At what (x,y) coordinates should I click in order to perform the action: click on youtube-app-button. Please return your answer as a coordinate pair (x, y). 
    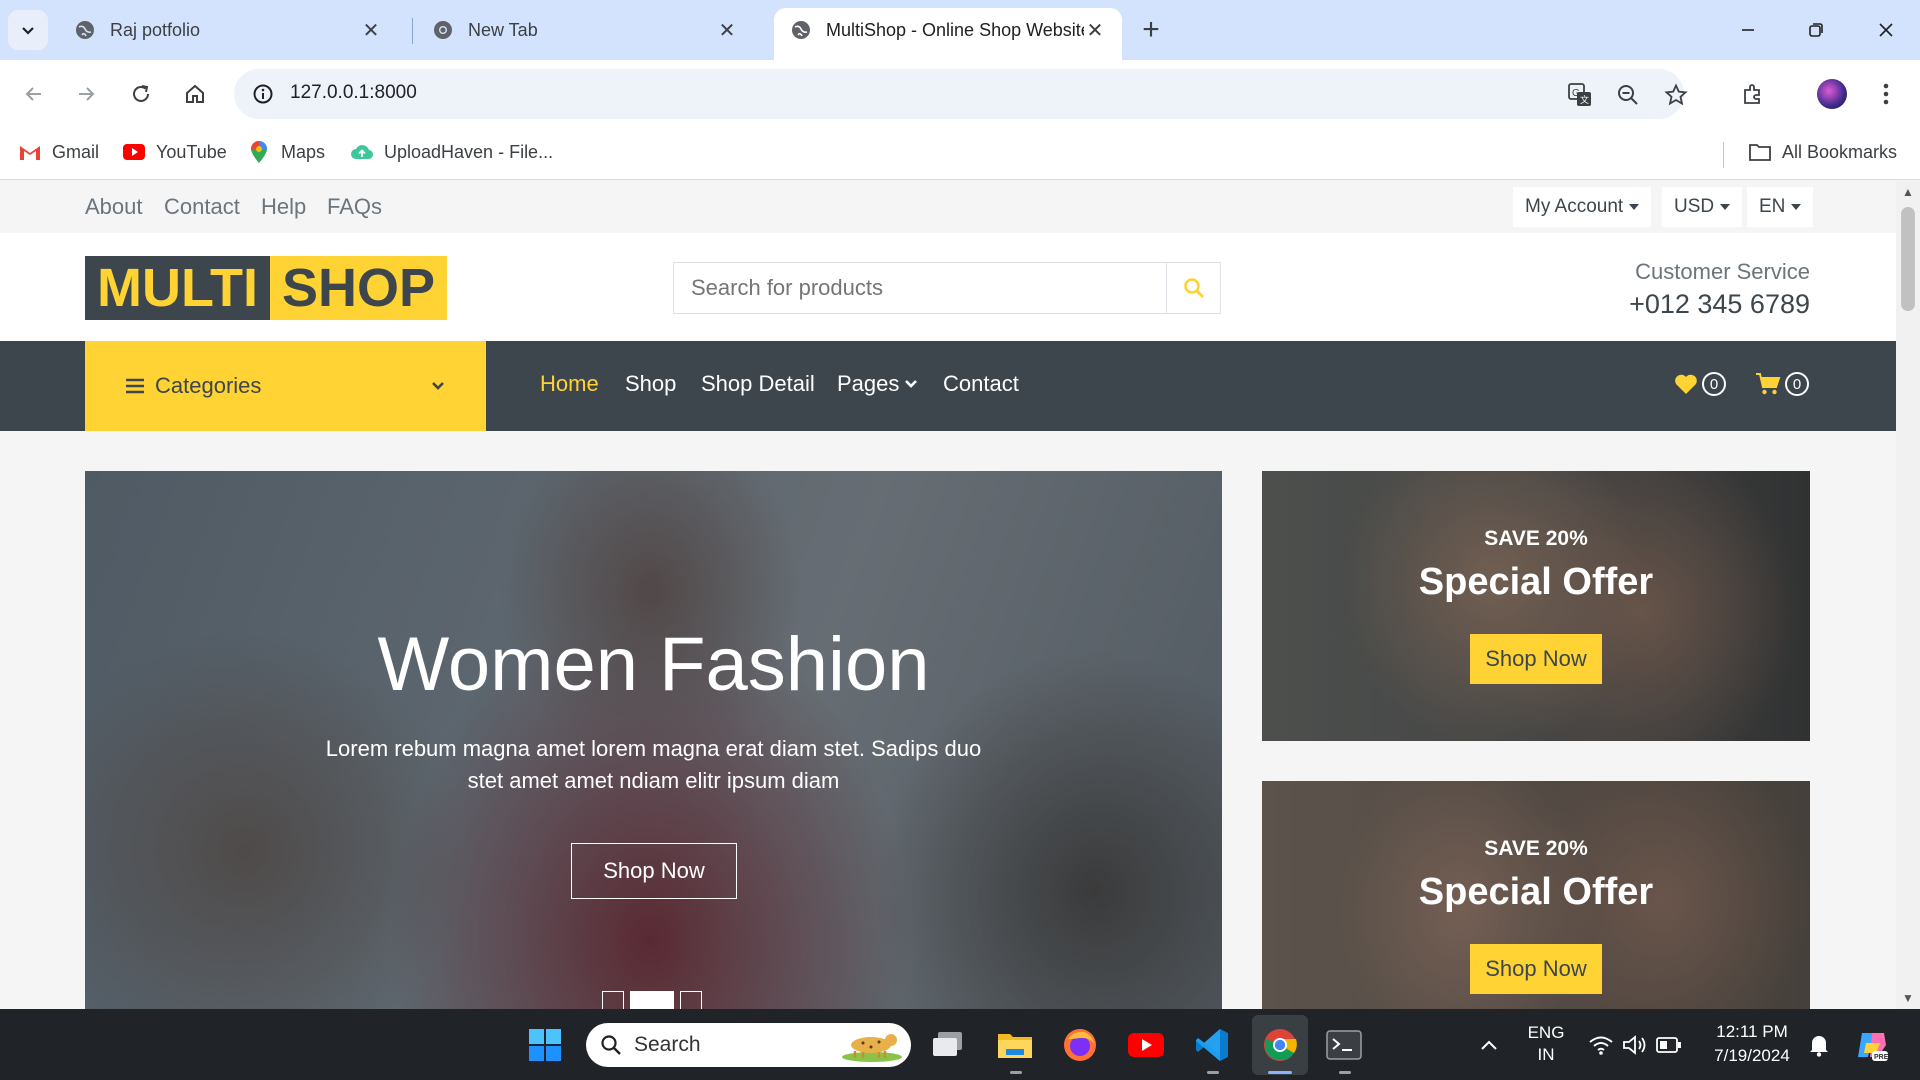
    Looking at the image, I should click on (1146, 1045).